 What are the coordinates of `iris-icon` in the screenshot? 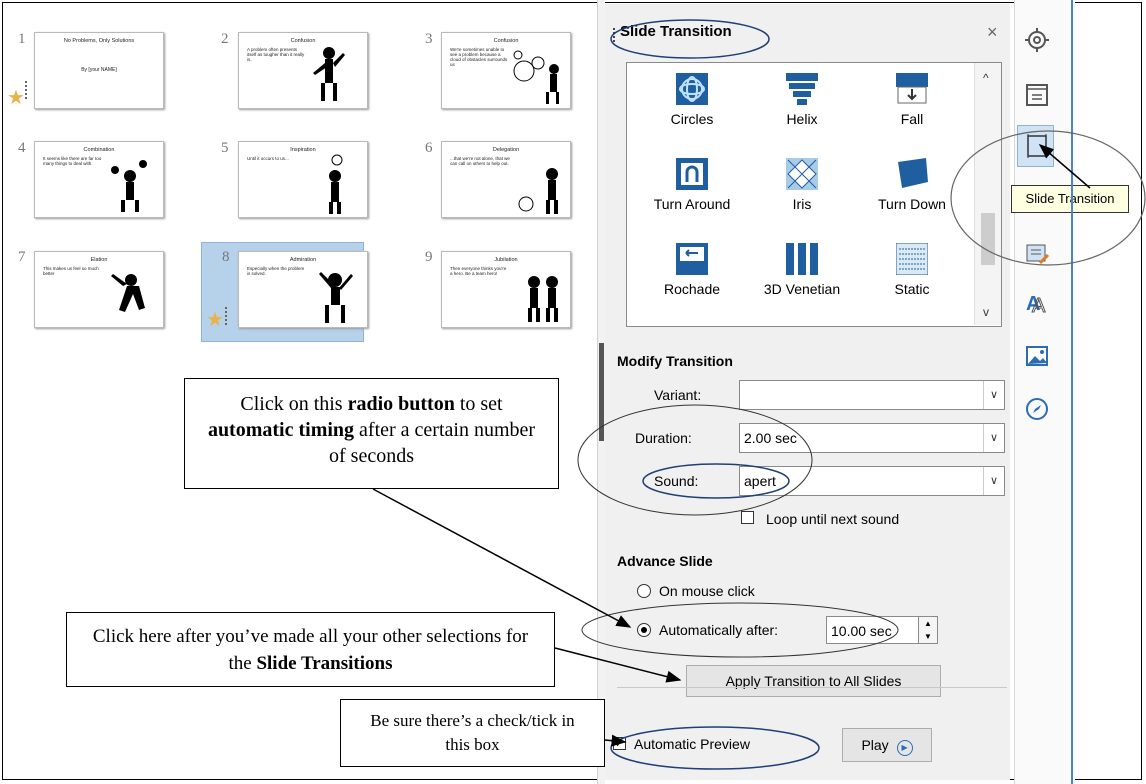 It's located at (802, 174).